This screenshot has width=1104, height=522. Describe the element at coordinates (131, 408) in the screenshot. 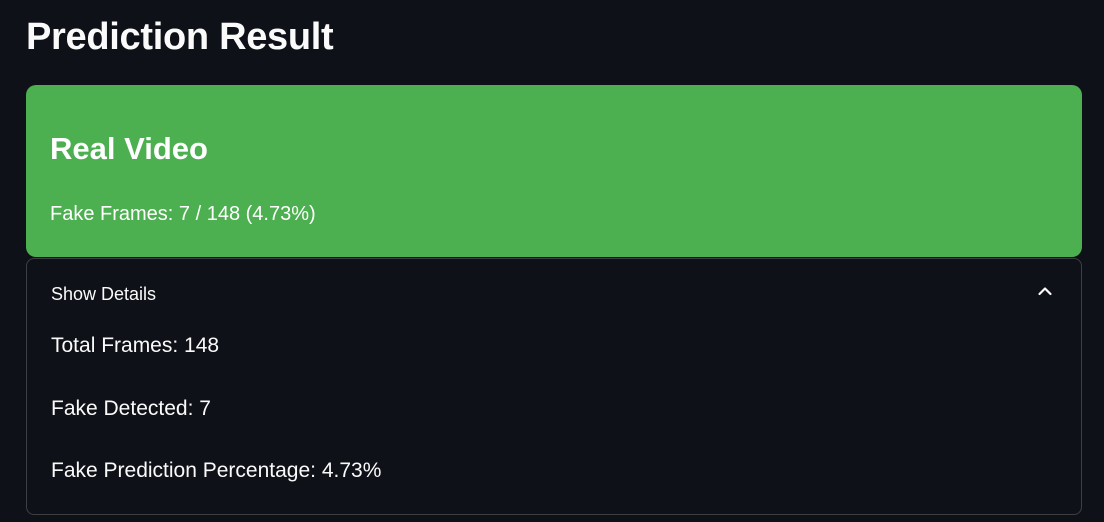

I see `fake-detected-text: Fake Detected: 7` at that location.